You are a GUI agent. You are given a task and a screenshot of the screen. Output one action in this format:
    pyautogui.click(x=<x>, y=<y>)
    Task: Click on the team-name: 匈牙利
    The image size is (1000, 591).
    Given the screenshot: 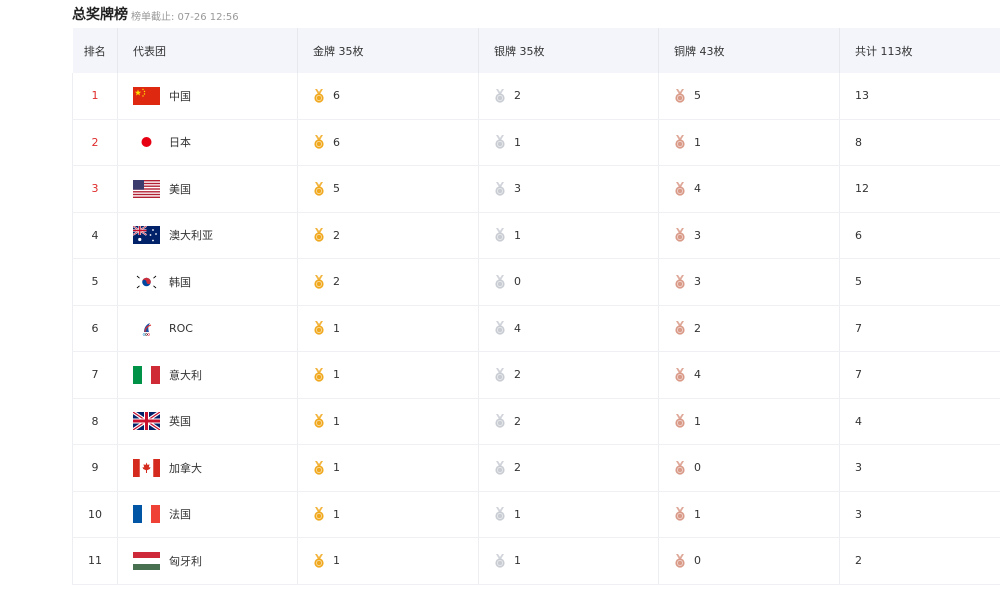 What is the action you would take?
    pyautogui.click(x=185, y=561)
    